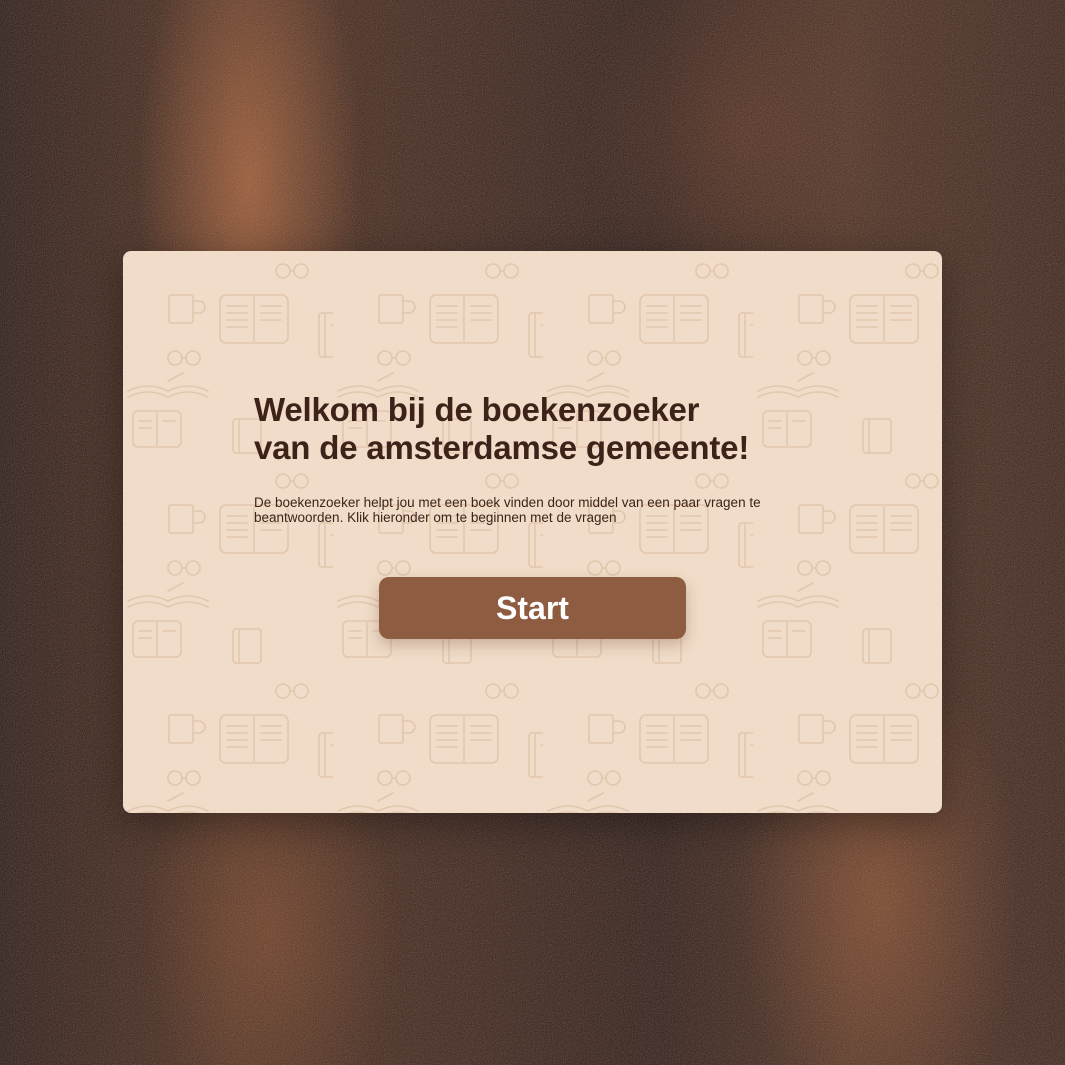 This screenshot has width=1065, height=1065. I want to click on welcome-title-line-1: Welkom bij de boekenzoeker, so click(477, 409).